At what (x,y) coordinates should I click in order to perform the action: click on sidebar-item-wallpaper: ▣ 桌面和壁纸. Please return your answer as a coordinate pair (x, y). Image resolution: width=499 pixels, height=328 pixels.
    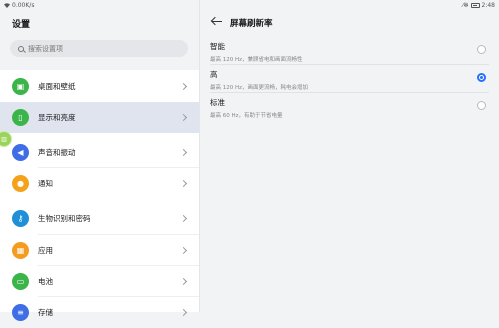
    Looking at the image, I should click on (99, 86).